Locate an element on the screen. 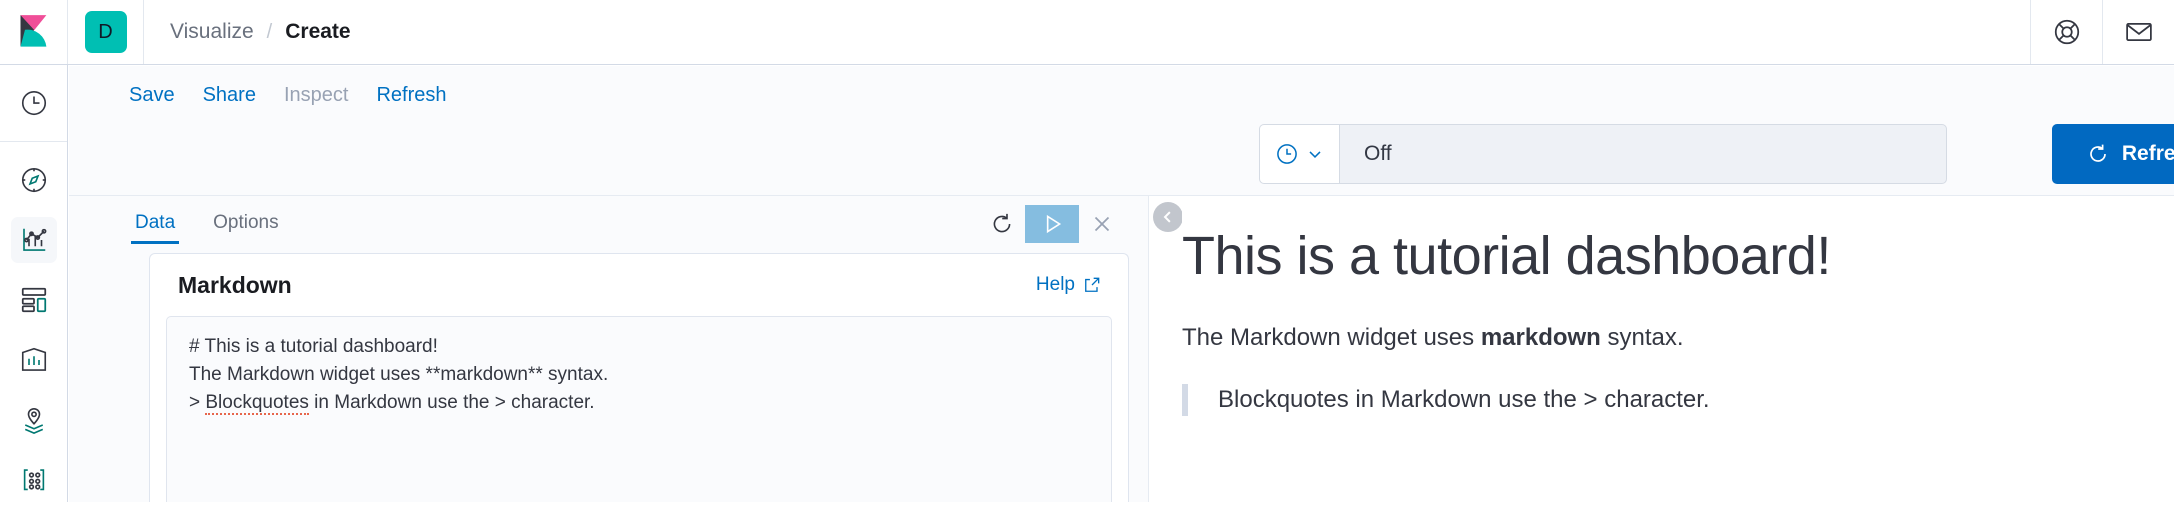 Image resolution: width=2174 pixels, height=510 pixels. external-link-icon is located at coordinates (1092, 284).